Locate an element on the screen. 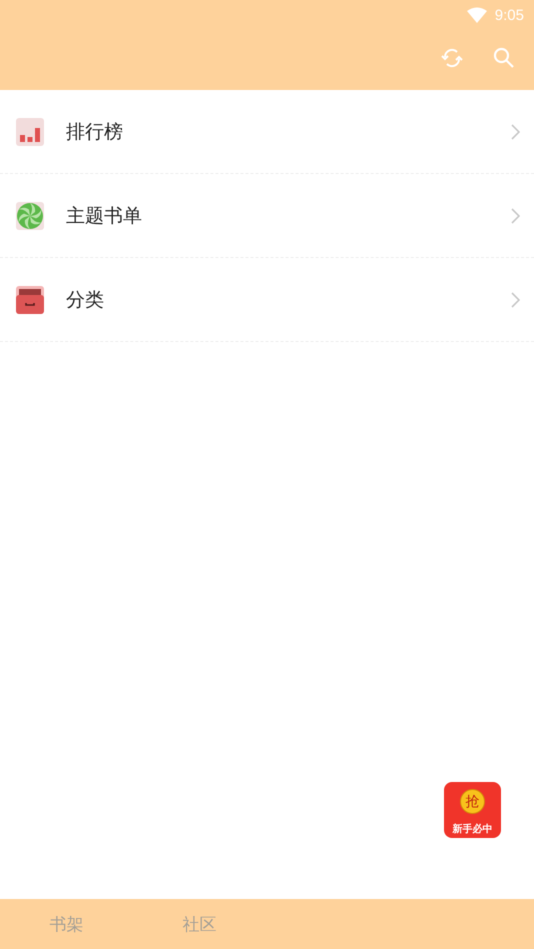 Image resolution: width=534 pixels, height=949 pixels. gift-envelope-button: 抢 新手必中 is located at coordinates (472, 810).